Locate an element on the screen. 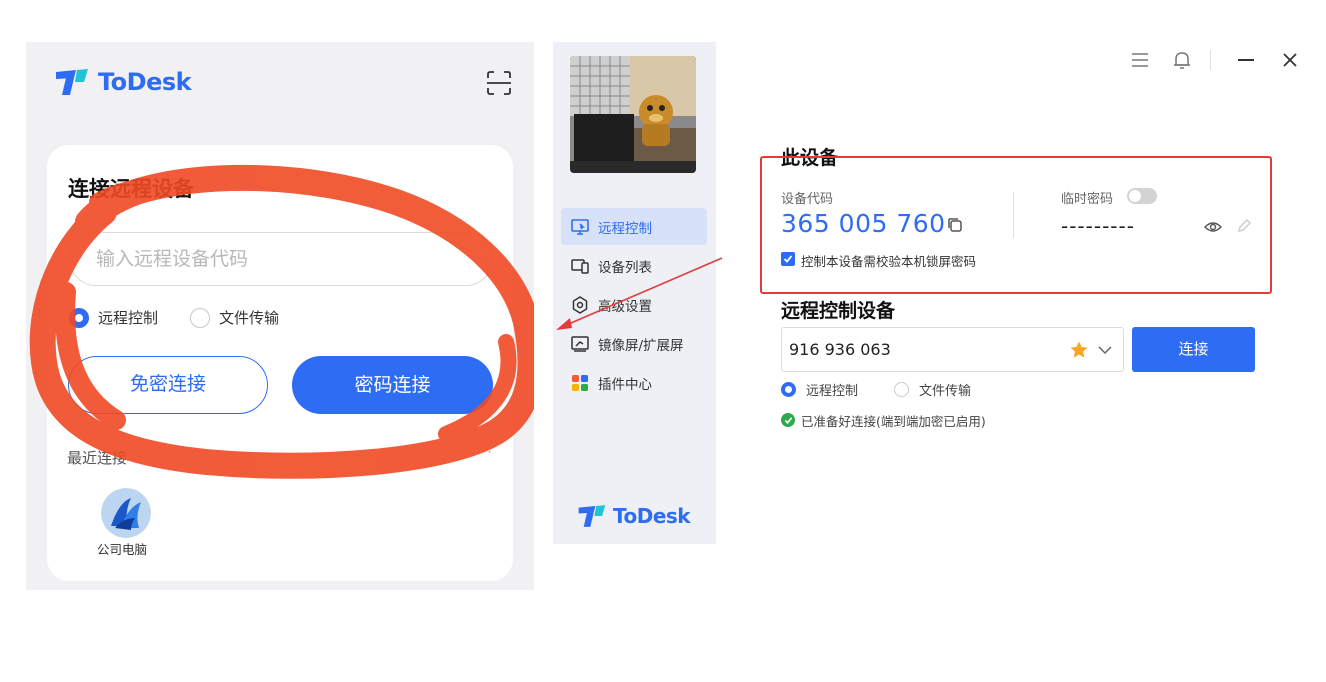 This screenshot has height=682, width=1326. menu-icon is located at coordinates (1140, 60).